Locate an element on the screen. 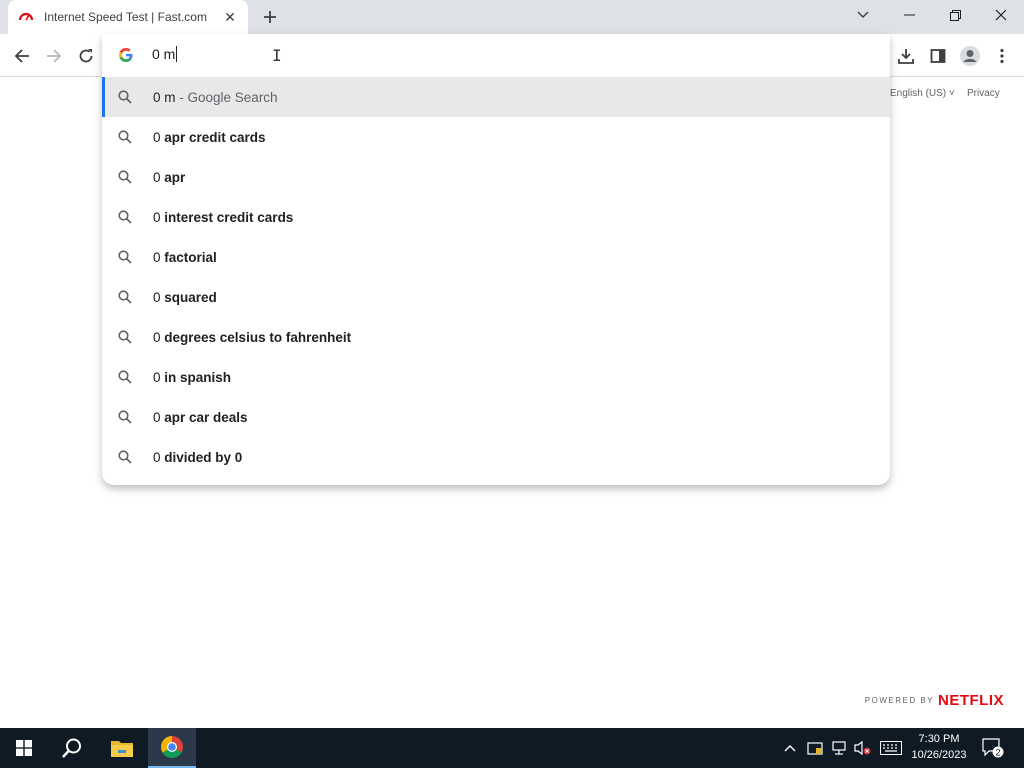 This screenshot has width=1024, height=768. forward-button is located at coordinates (54, 56).